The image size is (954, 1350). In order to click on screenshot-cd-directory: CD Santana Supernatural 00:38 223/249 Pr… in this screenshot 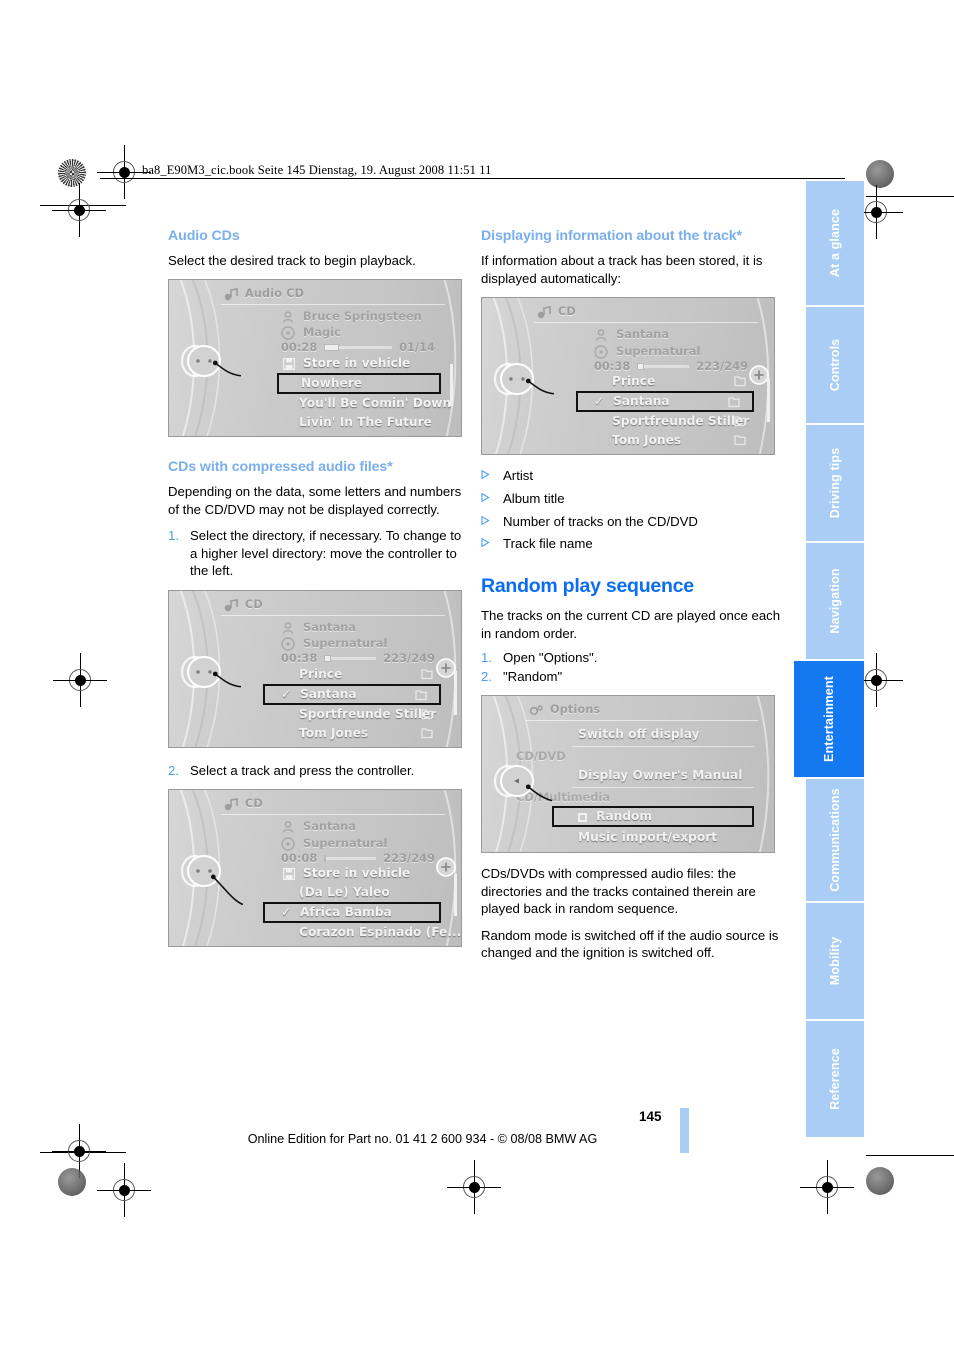, I will do `click(315, 668)`.